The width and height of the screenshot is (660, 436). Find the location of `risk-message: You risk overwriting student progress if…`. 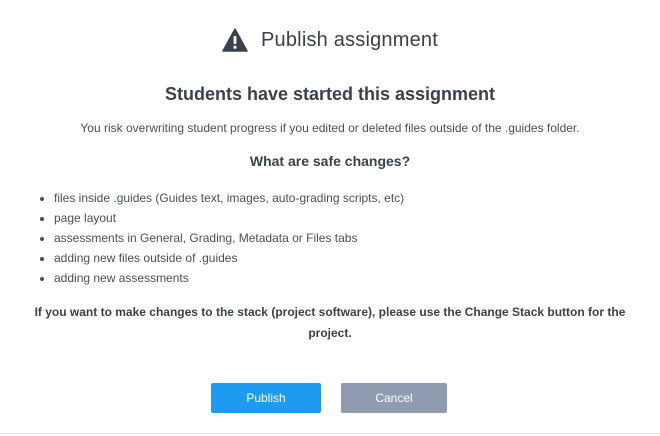

risk-message: You risk overwriting student progress if… is located at coordinates (330, 128).